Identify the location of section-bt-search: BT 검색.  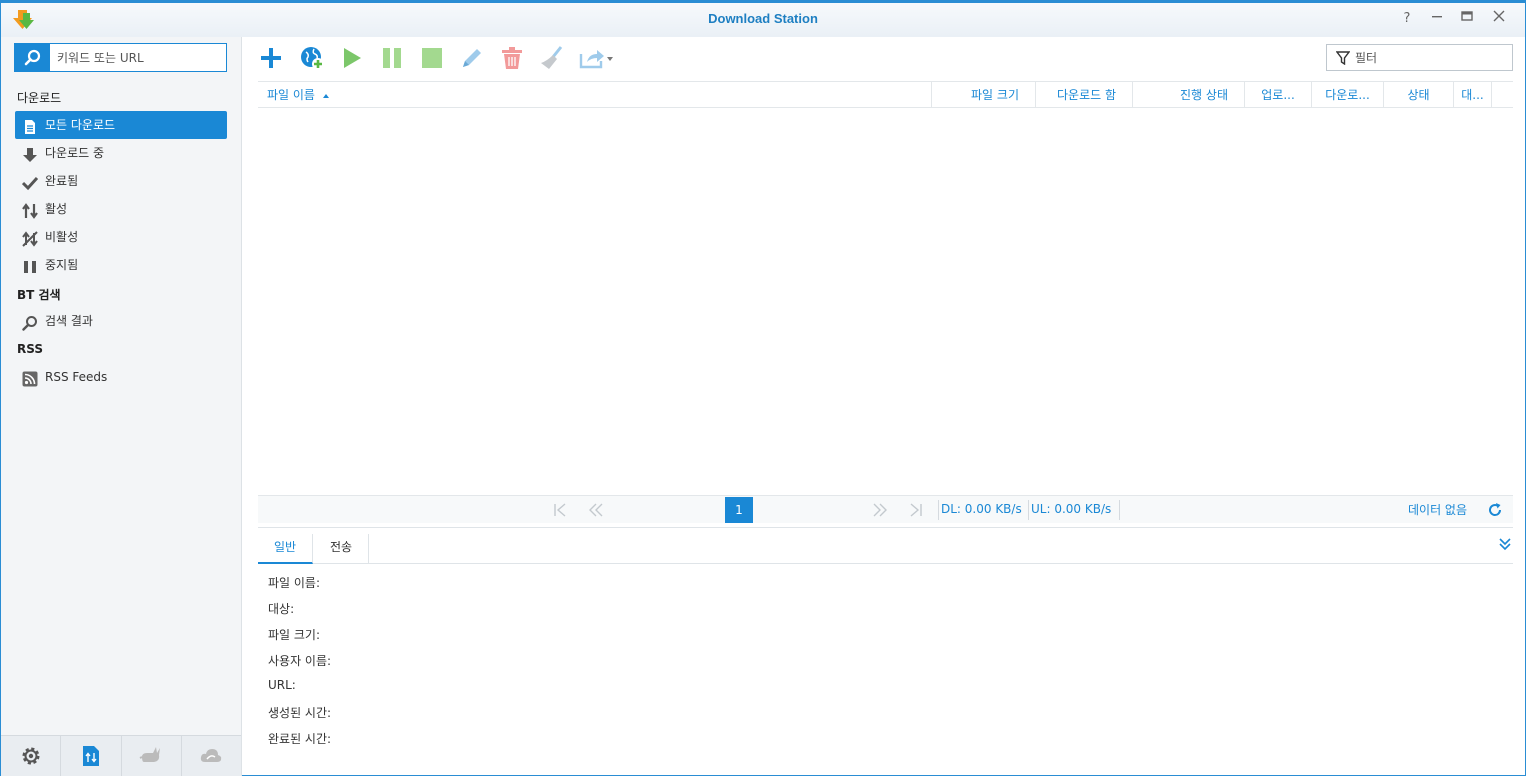
(39, 295).